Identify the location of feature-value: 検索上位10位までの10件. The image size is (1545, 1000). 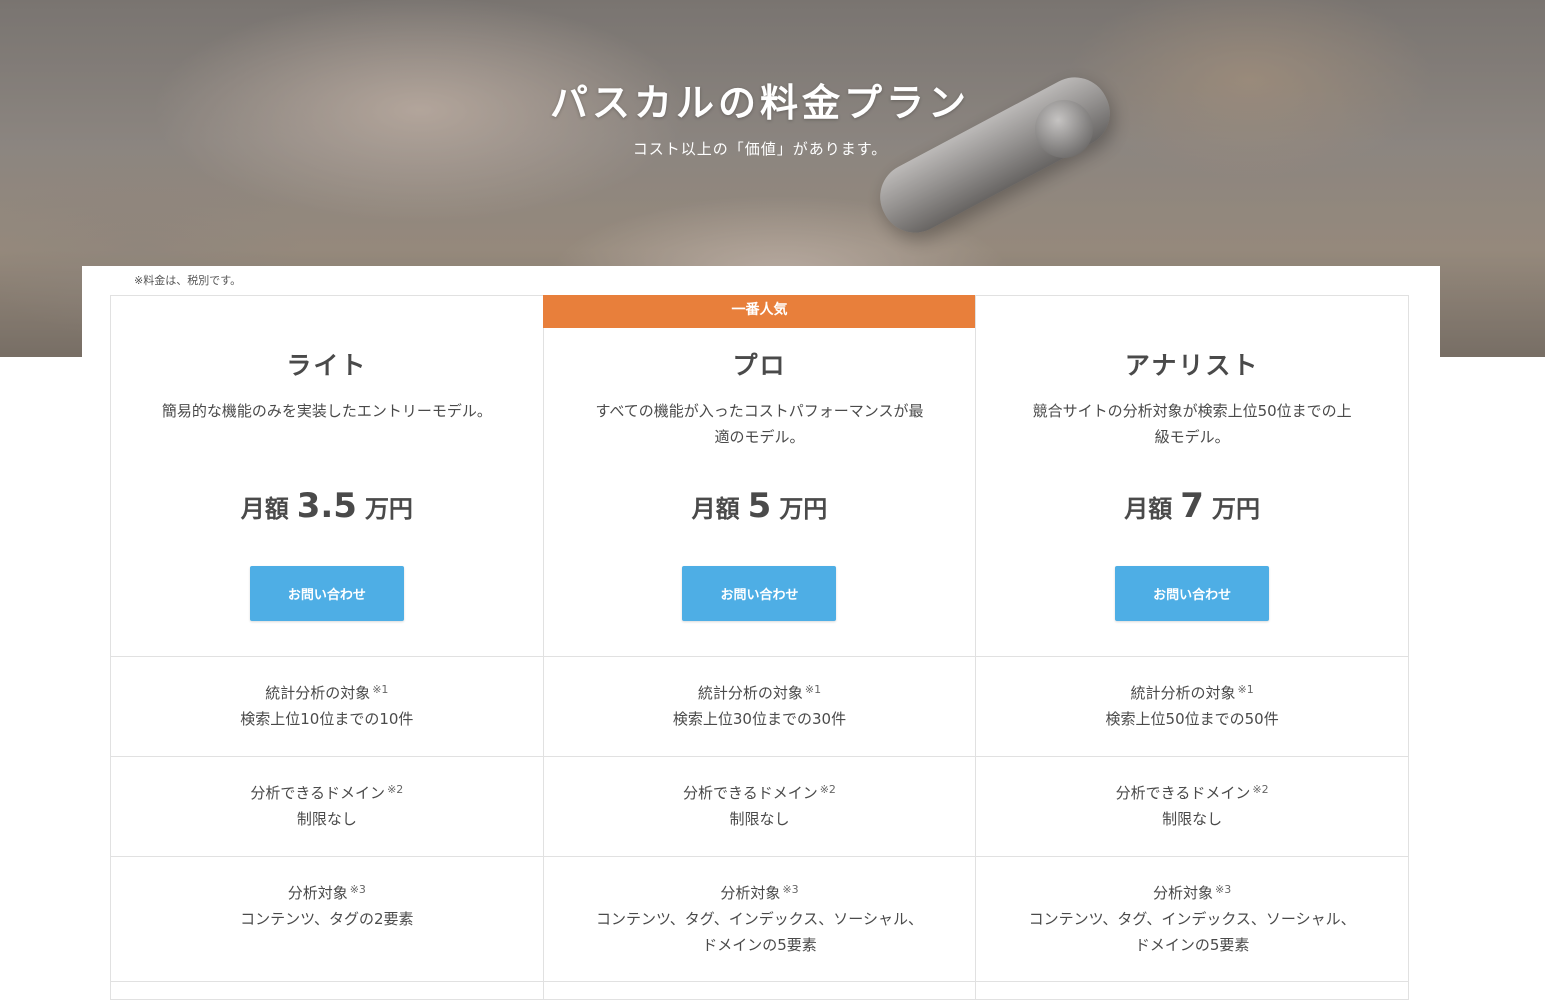
(327, 719).